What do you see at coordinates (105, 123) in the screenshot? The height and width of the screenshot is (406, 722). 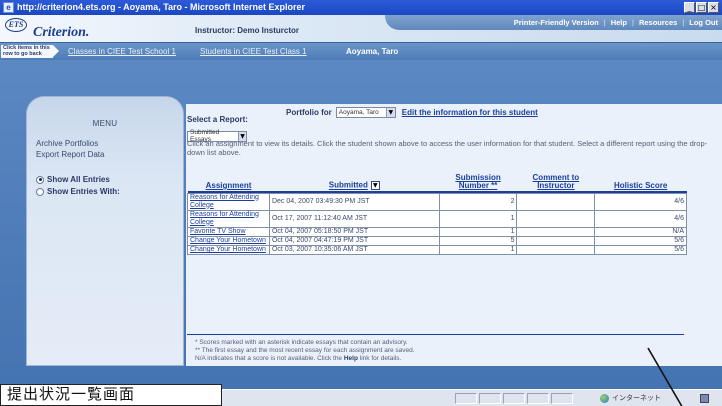 I see `menu-title: MENU` at bounding box center [105, 123].